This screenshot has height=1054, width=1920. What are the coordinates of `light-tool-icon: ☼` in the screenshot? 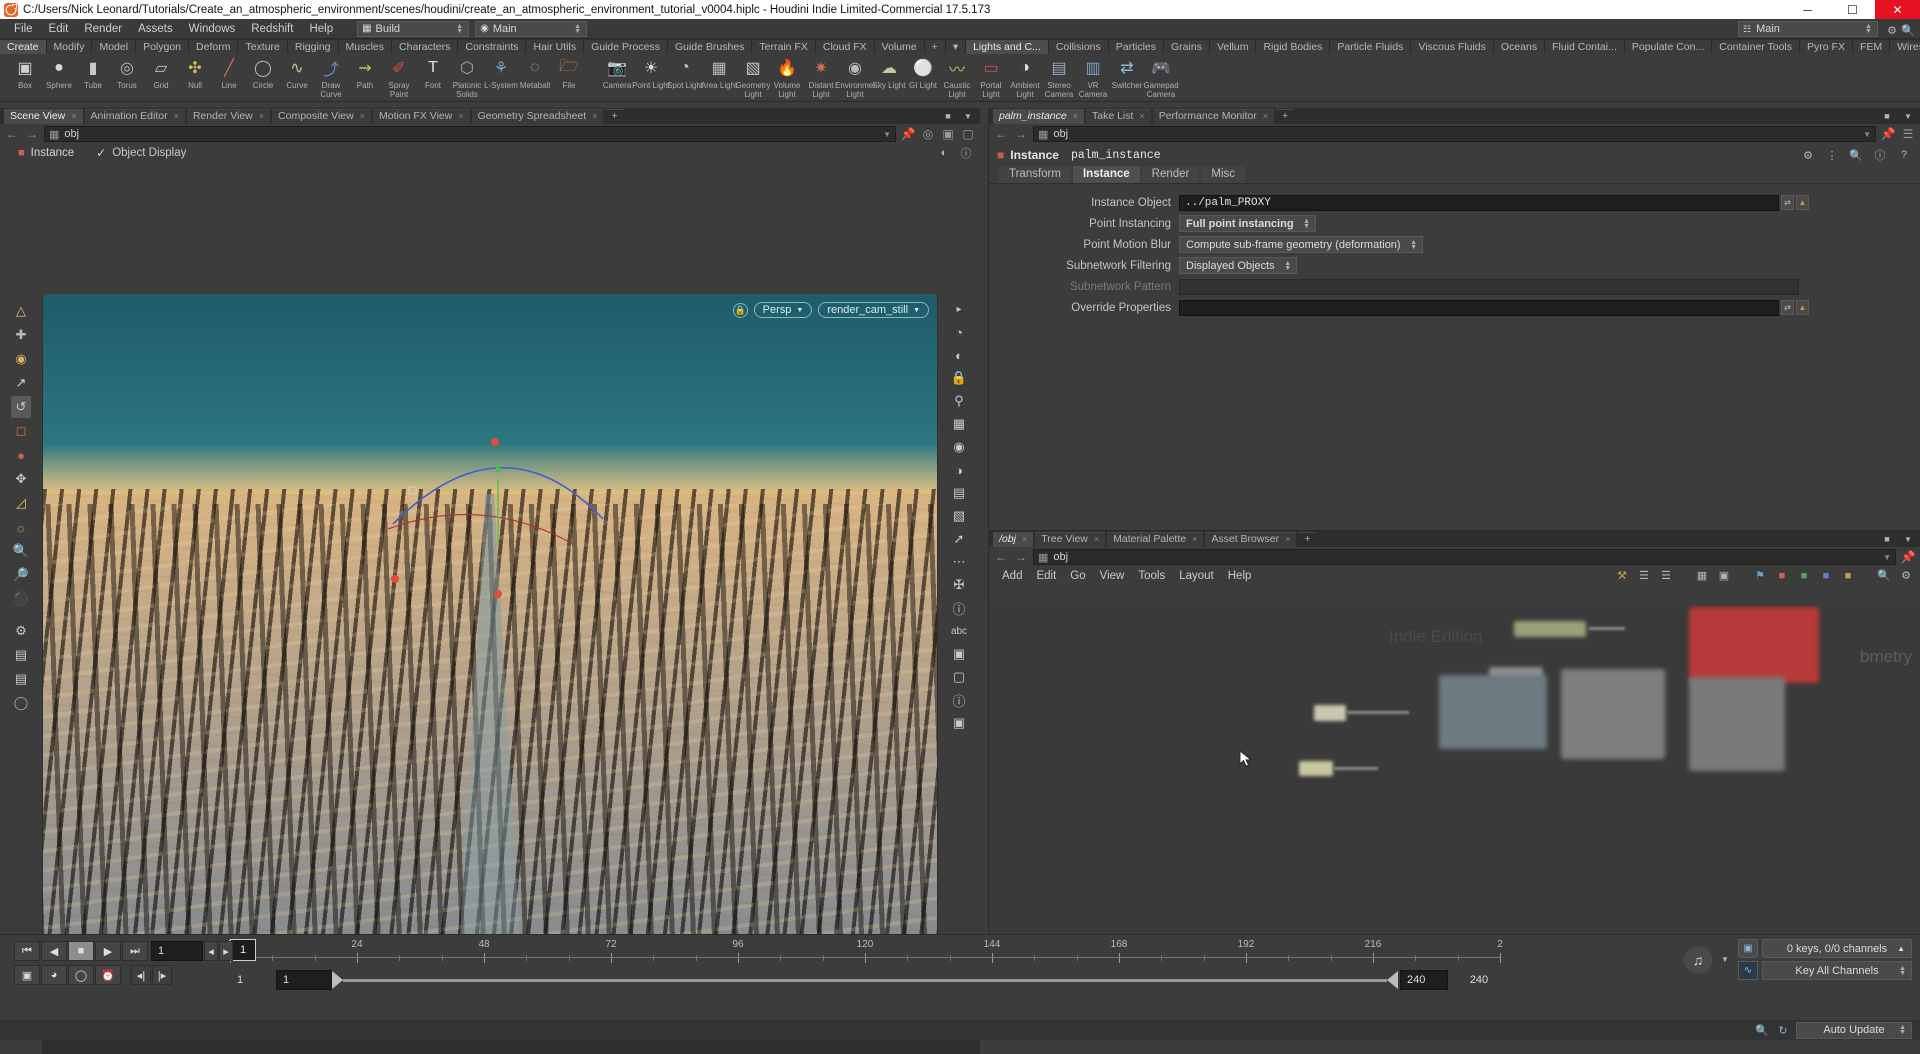 It's located at (21, 527).